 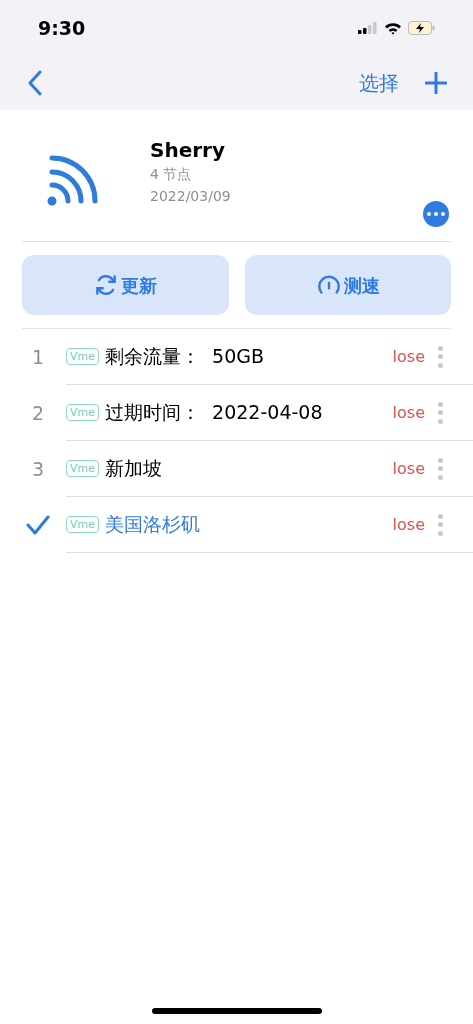 I want to click on wifi-icon, so click(x=393, y=28).